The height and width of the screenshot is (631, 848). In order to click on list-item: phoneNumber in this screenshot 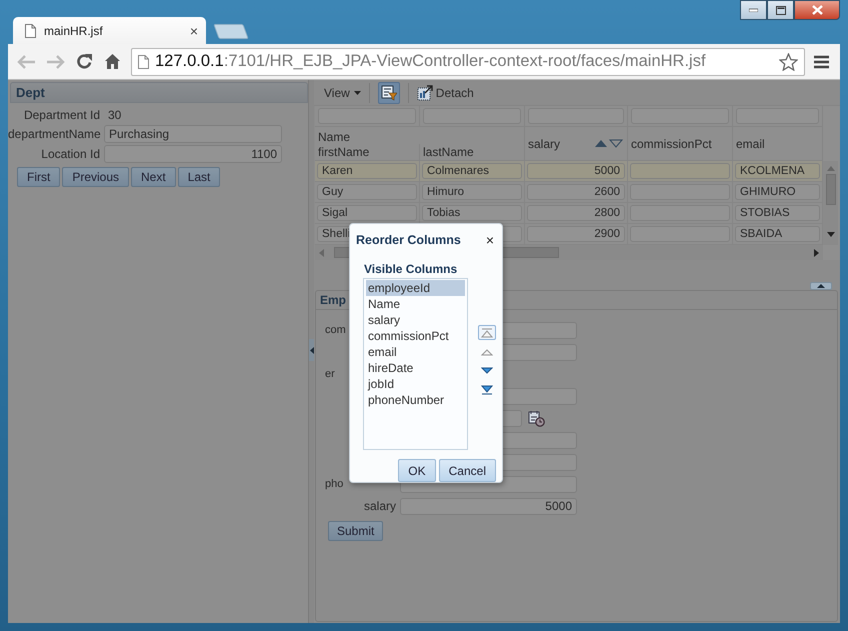, I will do `click(415, 400)`.